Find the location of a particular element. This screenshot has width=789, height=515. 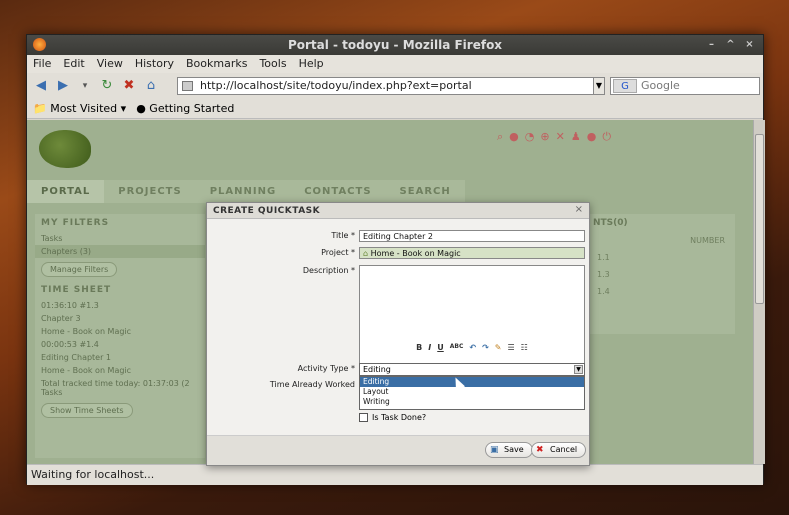

cancel-icon: ✖ is located at coordinates (540, 450).